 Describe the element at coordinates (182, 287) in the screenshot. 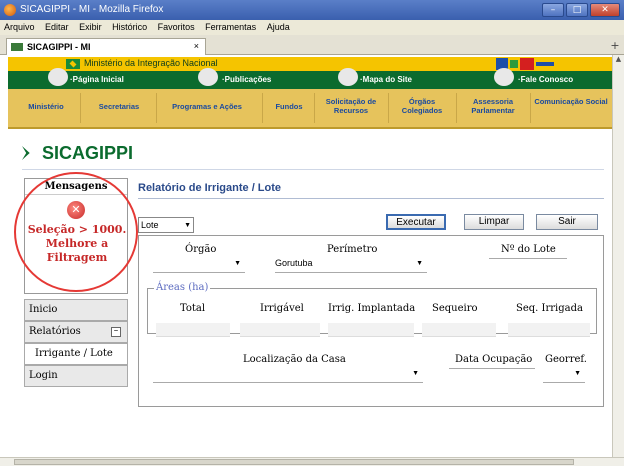

I see `areas-legend: Áreas (ha)` at that location.